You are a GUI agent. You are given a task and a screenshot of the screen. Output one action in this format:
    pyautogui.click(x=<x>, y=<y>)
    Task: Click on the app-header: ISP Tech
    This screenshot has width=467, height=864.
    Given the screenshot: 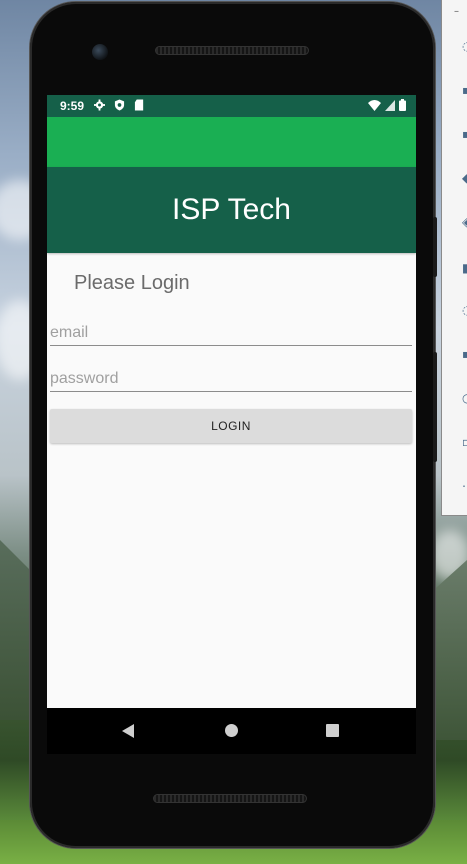 What is the action you would take?
    pyautogui.click(x=231, y=210)
    